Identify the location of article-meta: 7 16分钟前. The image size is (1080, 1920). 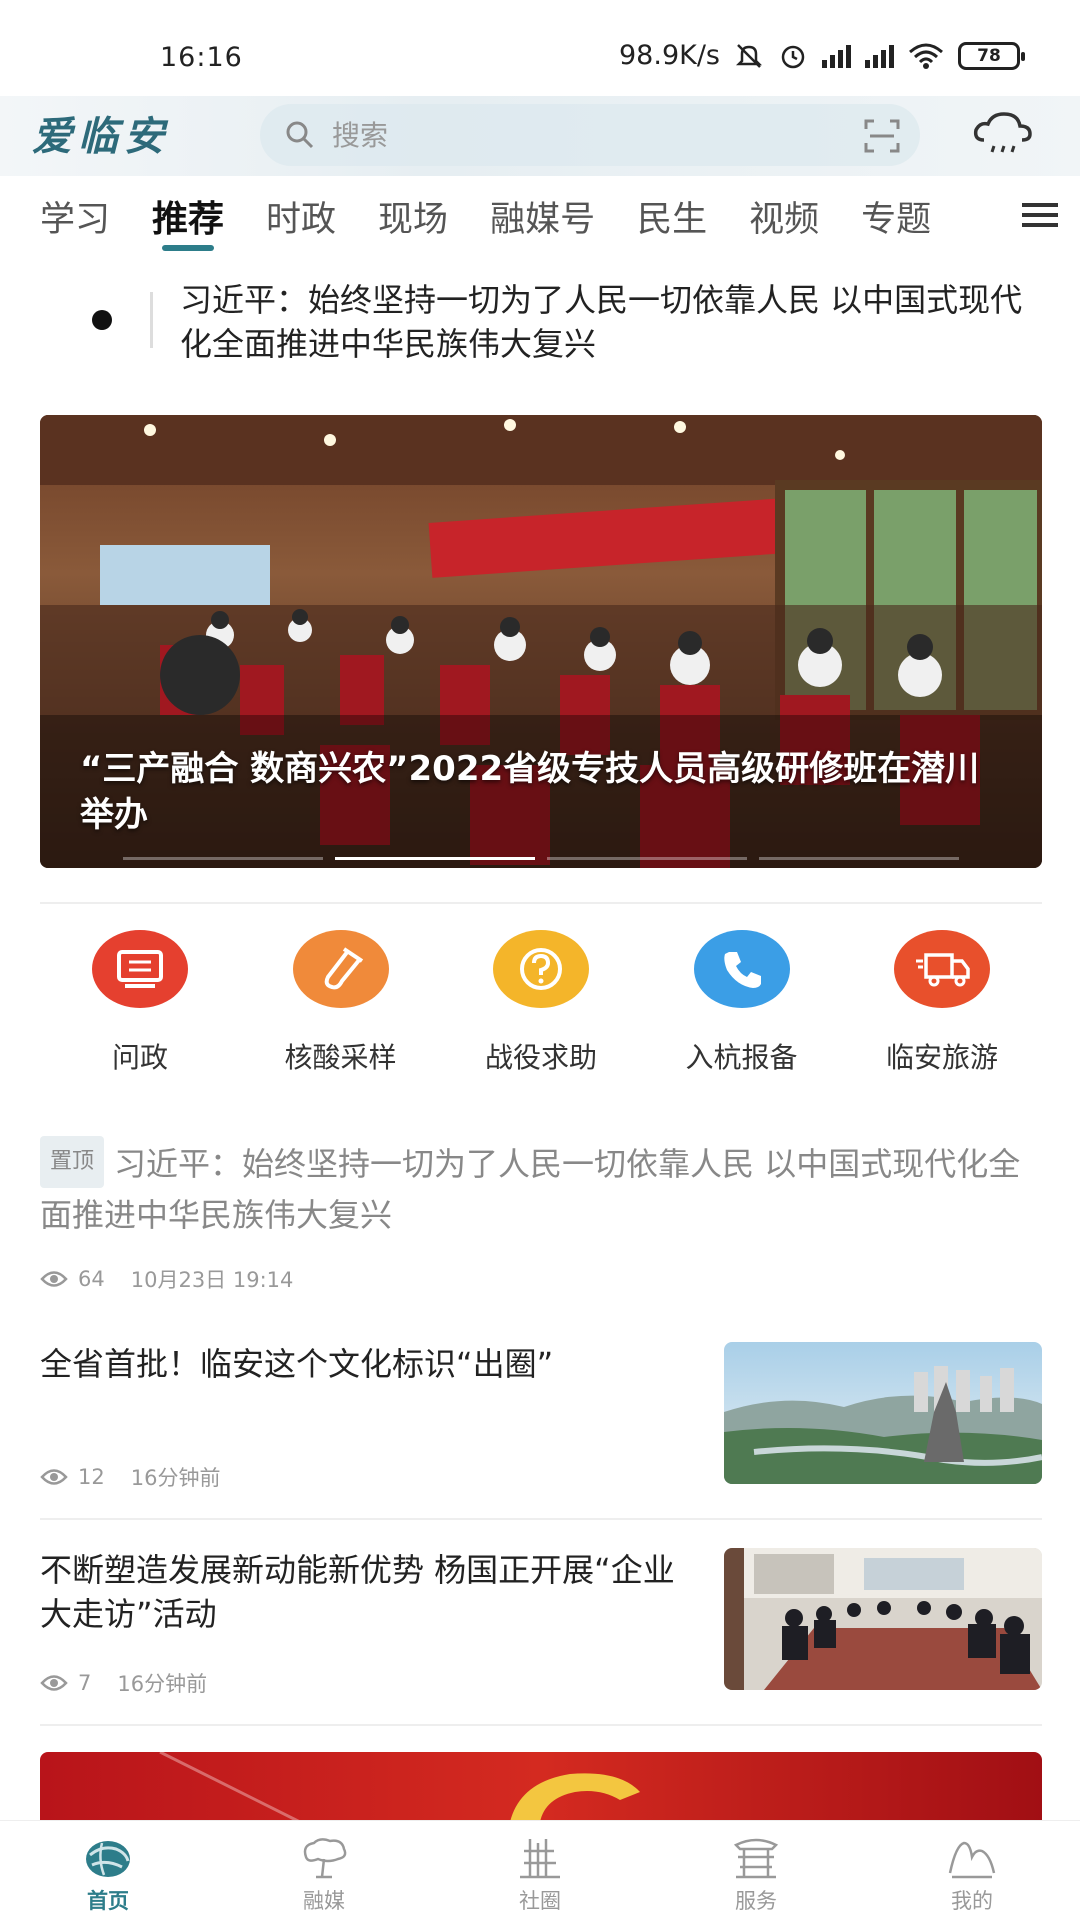
(123, 1683).